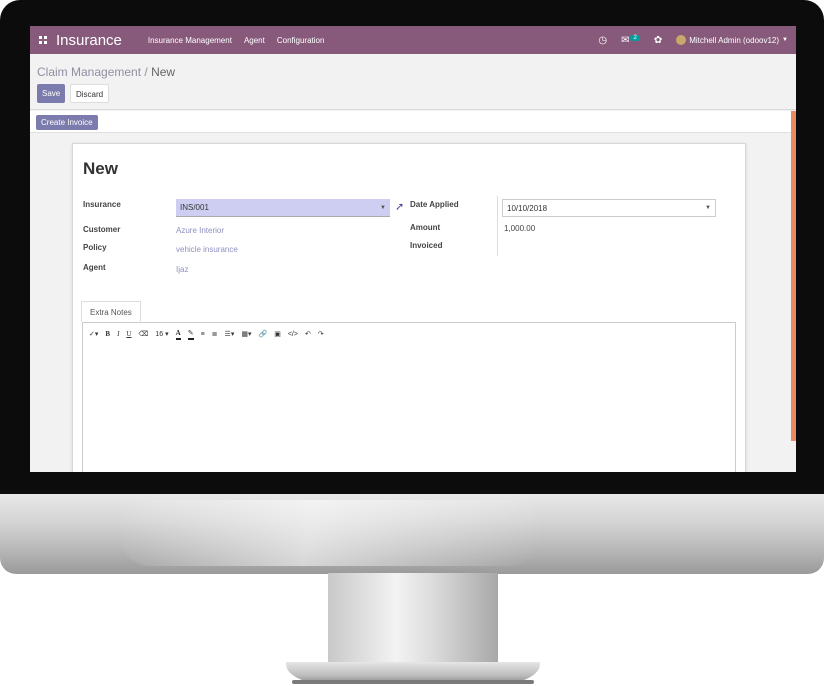  Describe the element at coordinates (413, 682) in the screenshot. I see `monitor-base-edge` at that location.